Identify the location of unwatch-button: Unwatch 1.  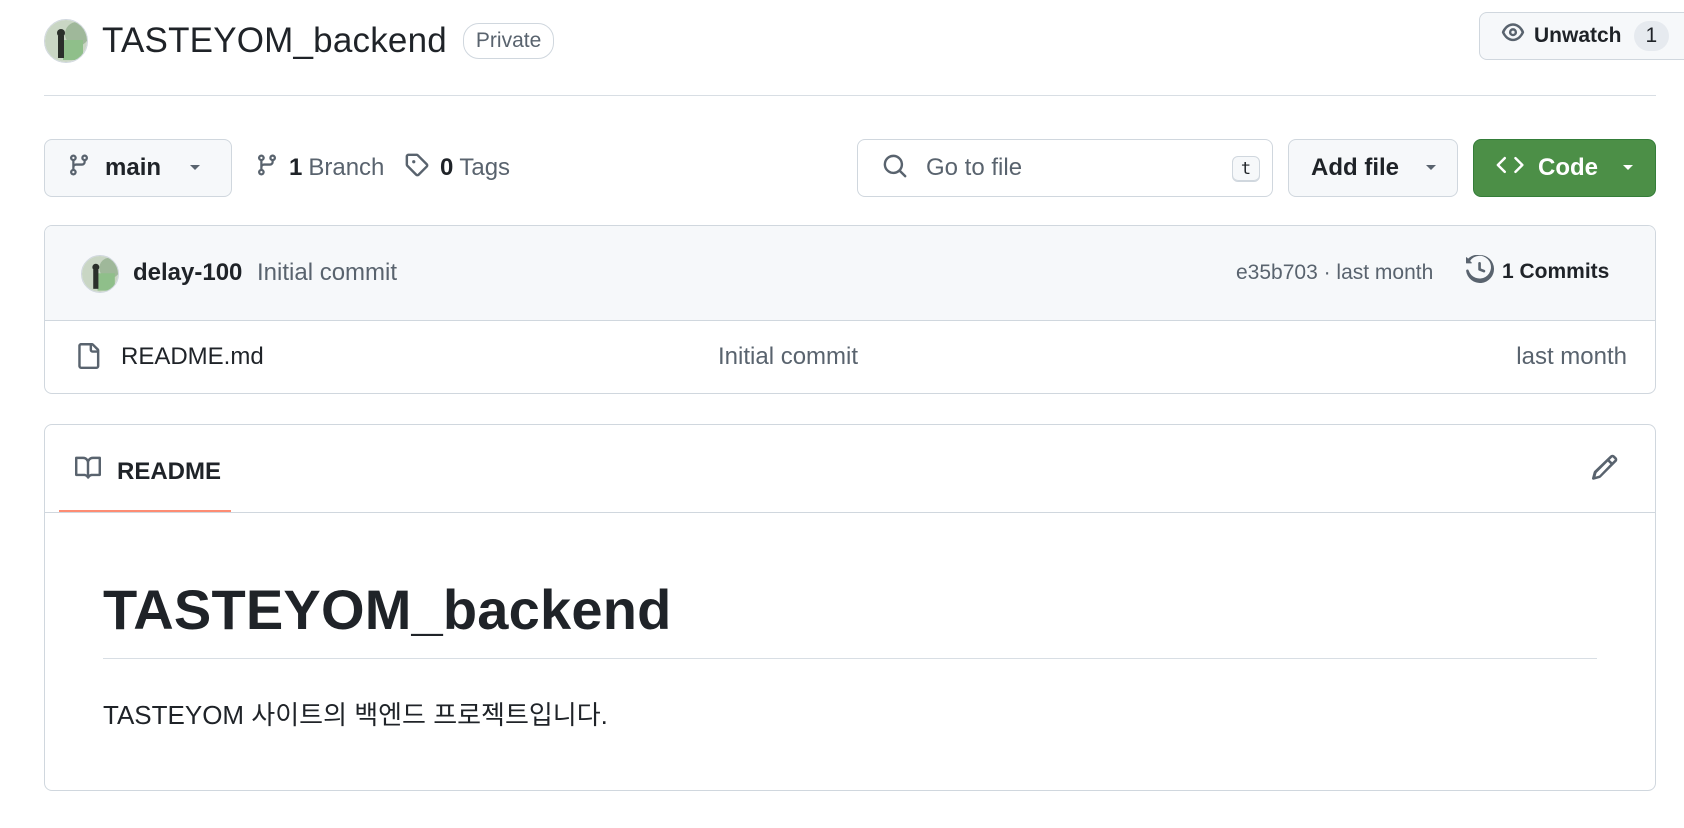
(1581, 36).